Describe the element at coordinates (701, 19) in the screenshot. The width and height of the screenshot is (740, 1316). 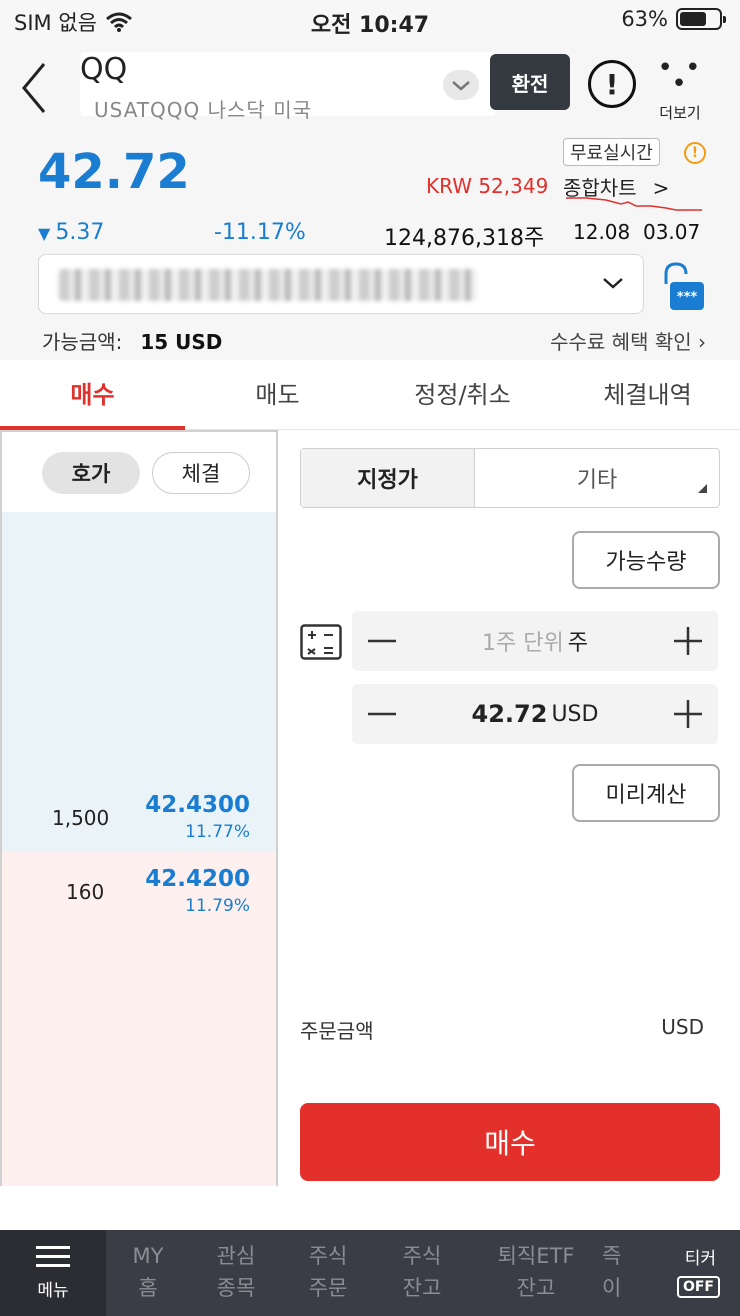
I see `battery-icon` at that location.